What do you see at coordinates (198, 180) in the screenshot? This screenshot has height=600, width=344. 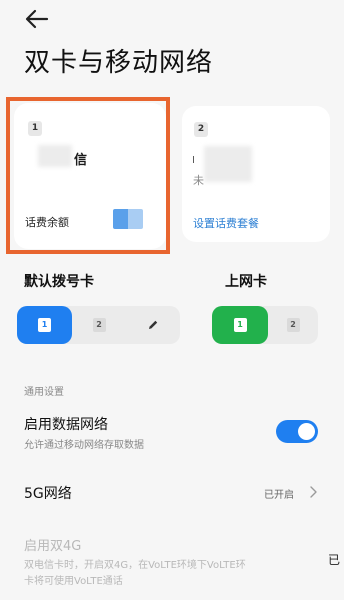 I see `sim-status: 未` at bounding box center [198, 180].